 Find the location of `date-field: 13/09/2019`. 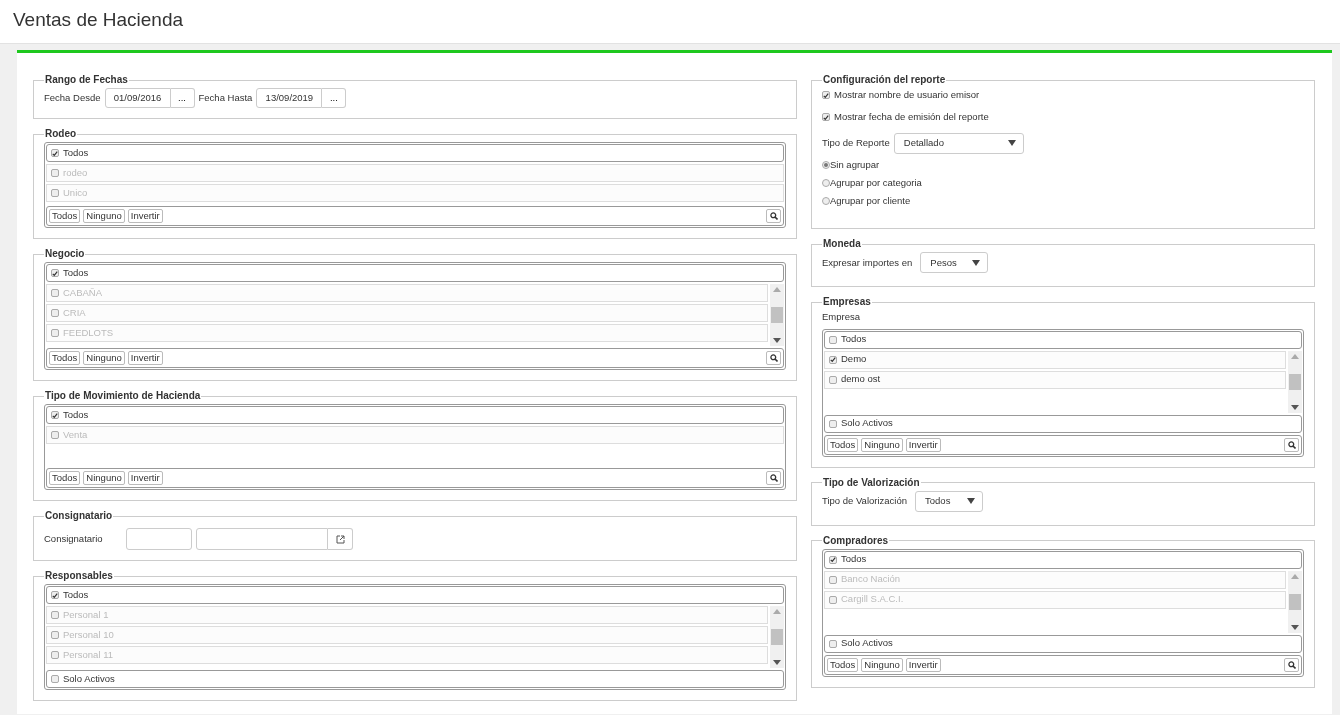

date-field: 13/09/2019 is located at coordinates (289, 98).